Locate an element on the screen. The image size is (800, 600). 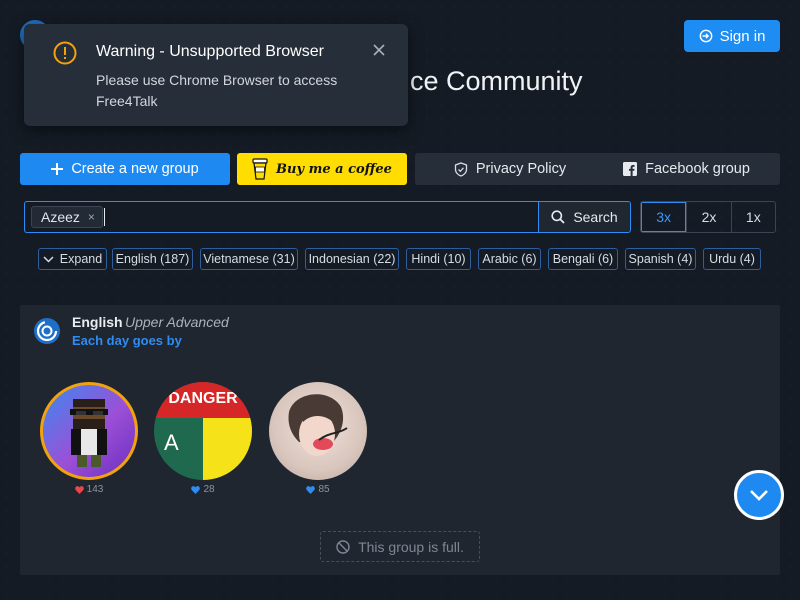
member-avatar: DANGER A is located at coordinates (203, 431).